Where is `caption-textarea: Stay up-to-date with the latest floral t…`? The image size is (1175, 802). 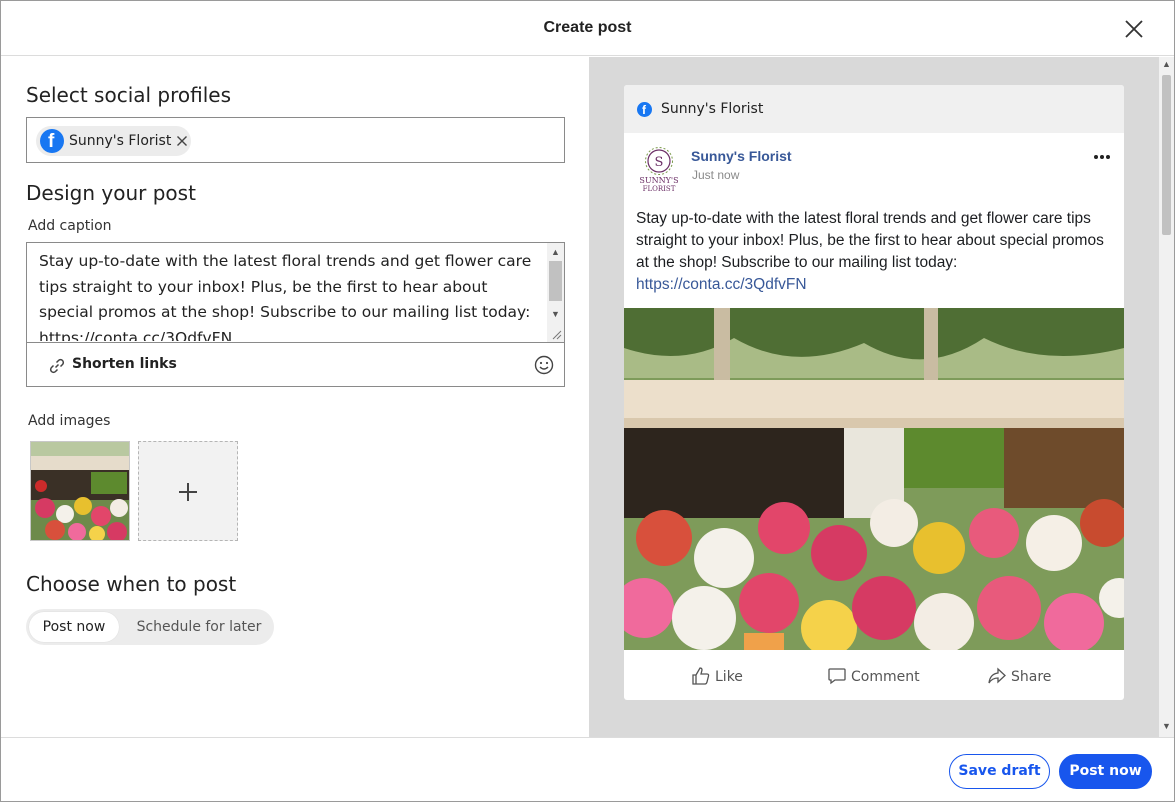 caption-textarea: Stay up-to-date with the latest floral t… is located at coordinates (291, 295).